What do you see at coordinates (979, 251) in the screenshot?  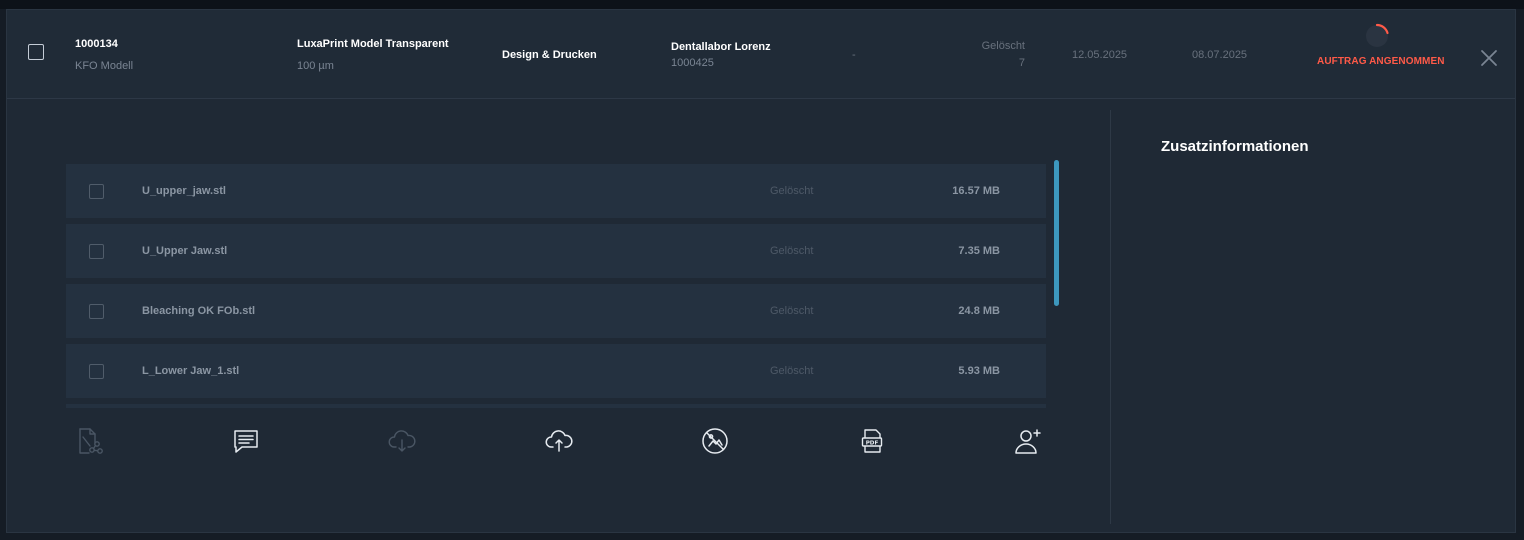 I see `file-size: 7.35 MB` at bounding box center [979, 251].